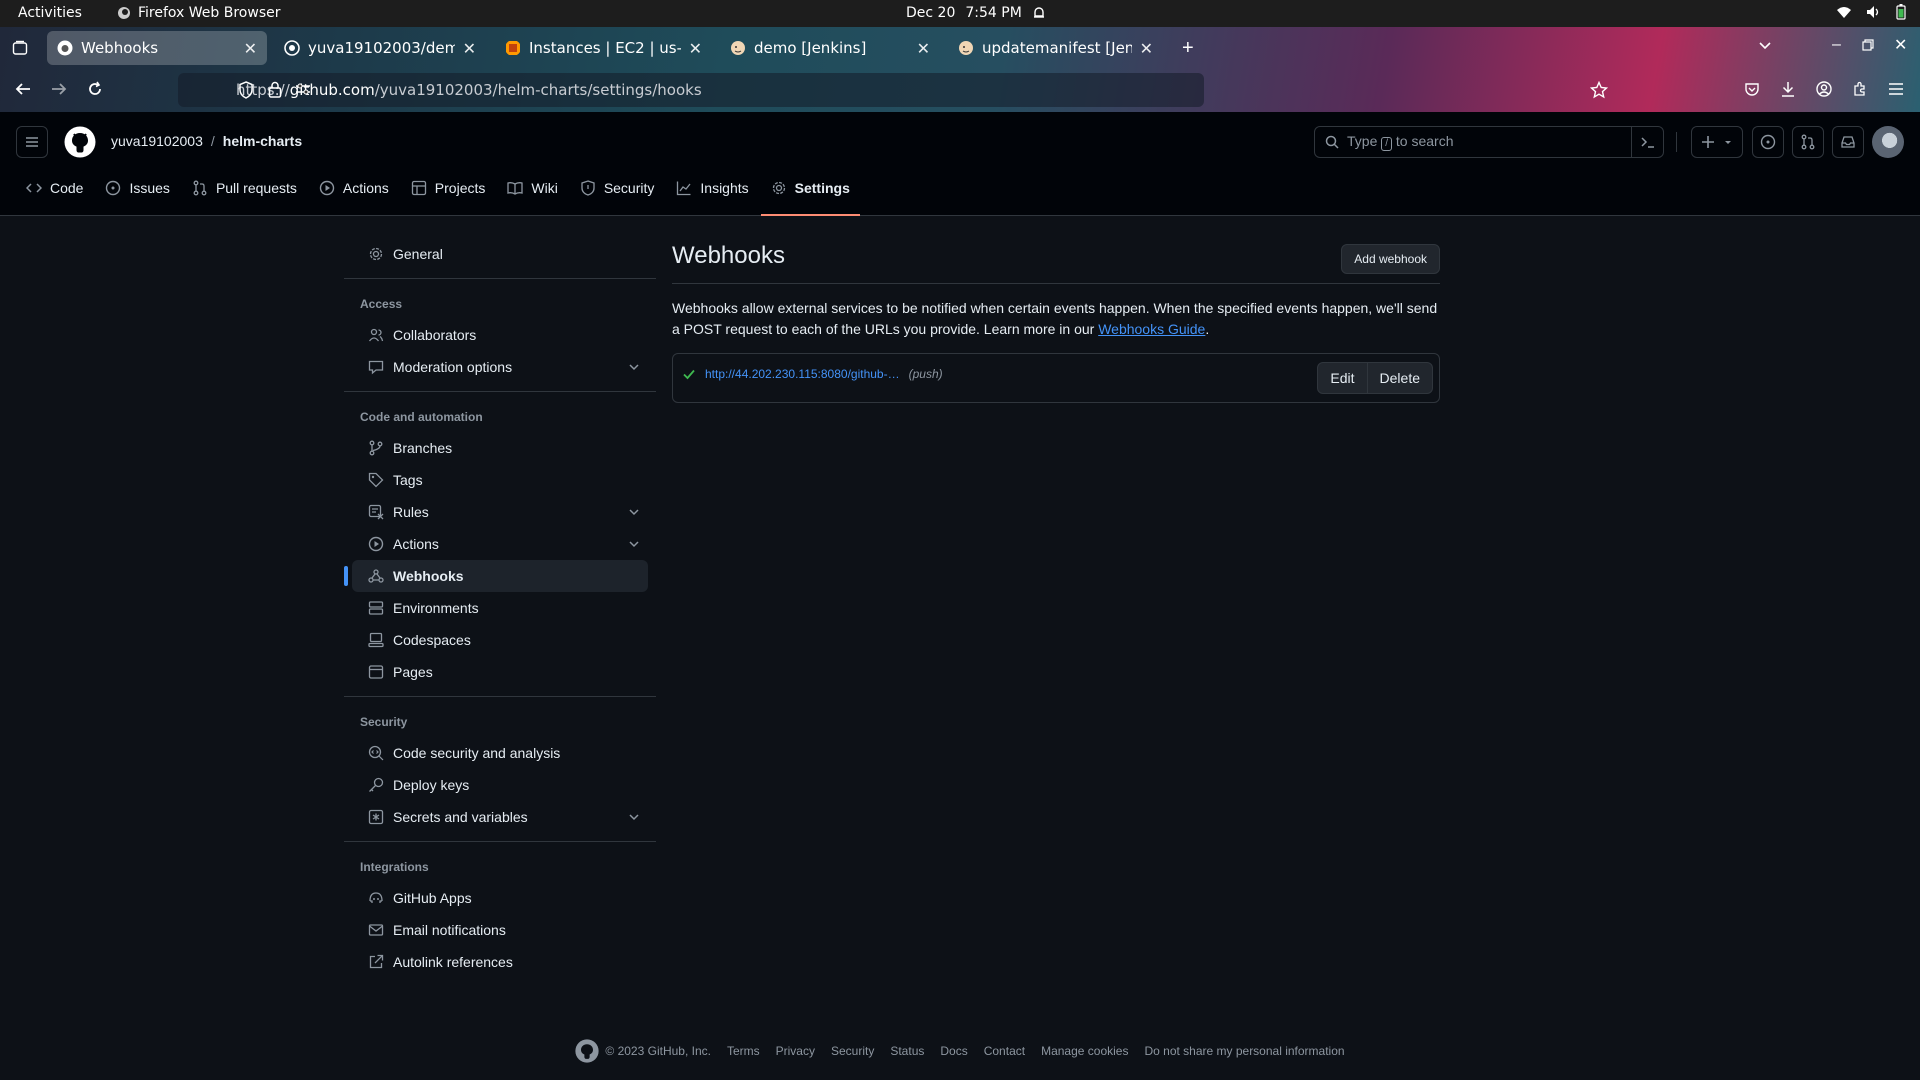 Image resolution: width=1920 pixels, height=1080 pixels. What do you see at coordinates (907, 1051) in the screenshot?
I see `footer-link-status: Status` at bounding box center [907, 1051].